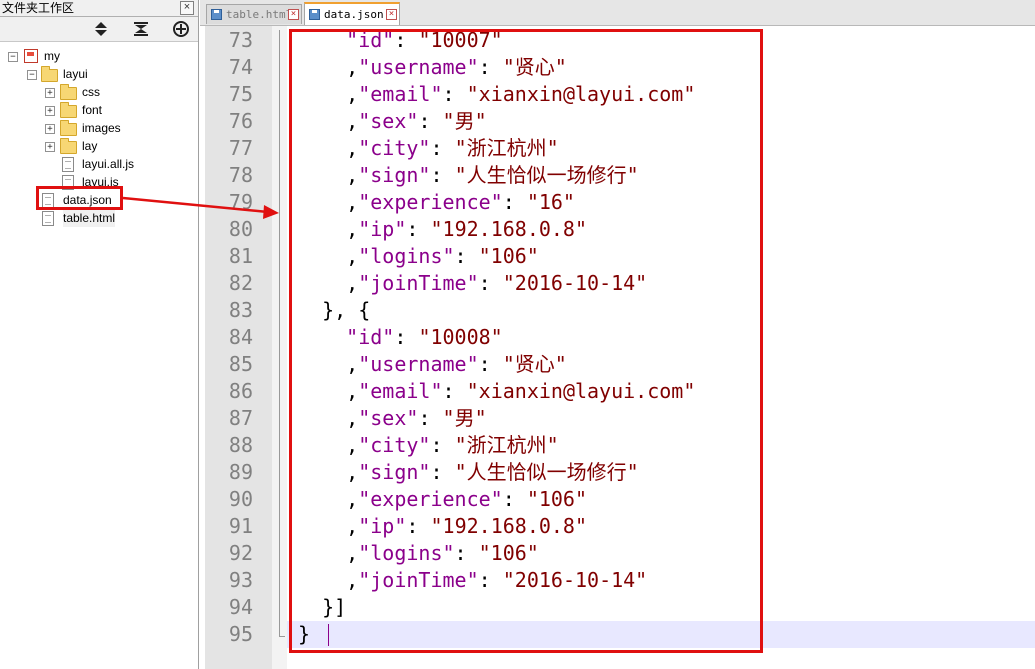  I want to click on line-number: 88, so click(240, 445).